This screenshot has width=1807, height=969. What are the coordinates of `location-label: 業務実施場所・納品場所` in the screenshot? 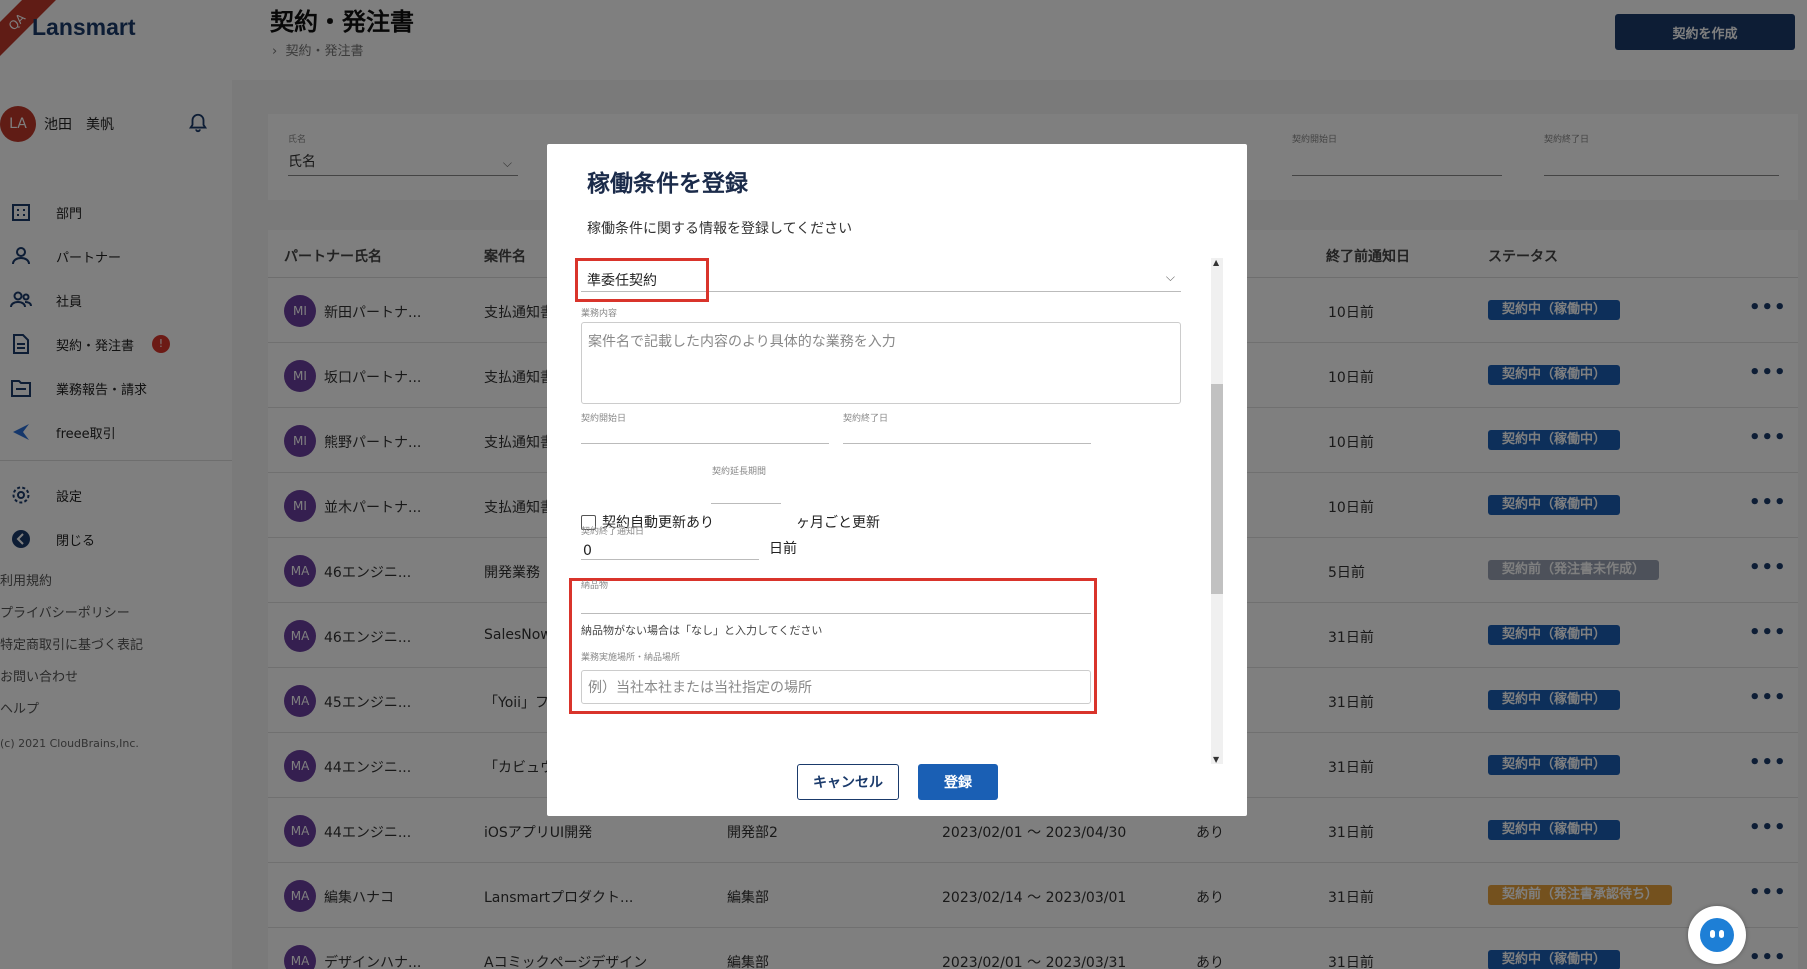 It's located at (631, 658).